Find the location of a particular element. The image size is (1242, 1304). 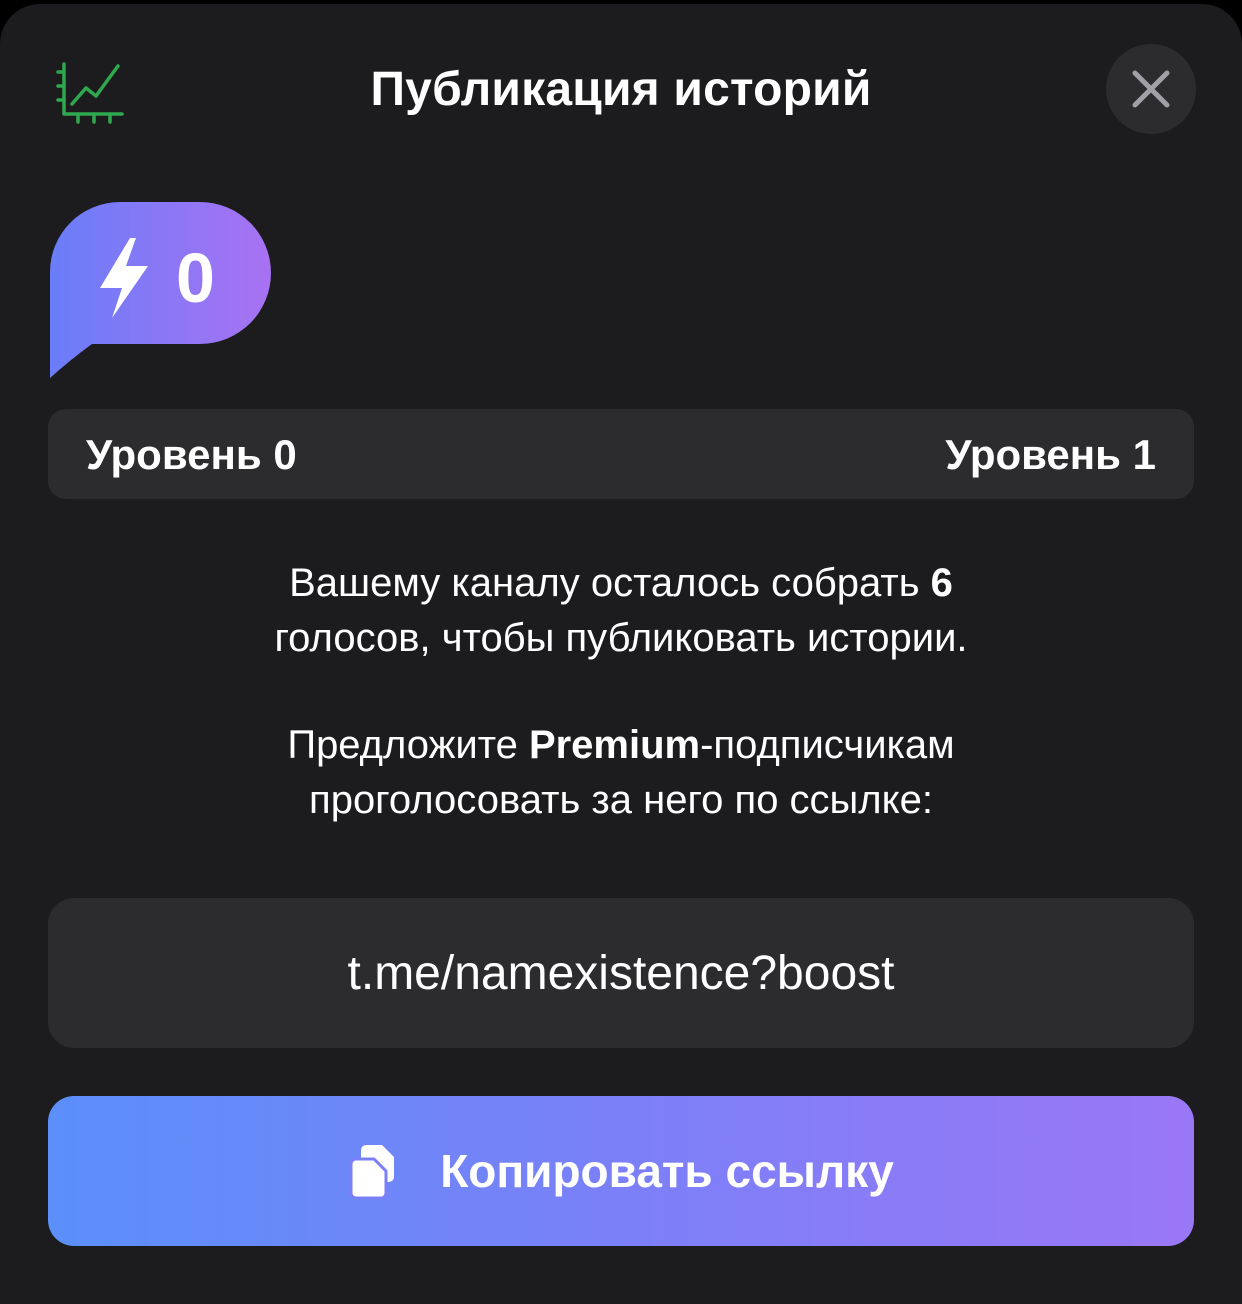

page-title: Публикация историй is located at coordinates (621, 89).